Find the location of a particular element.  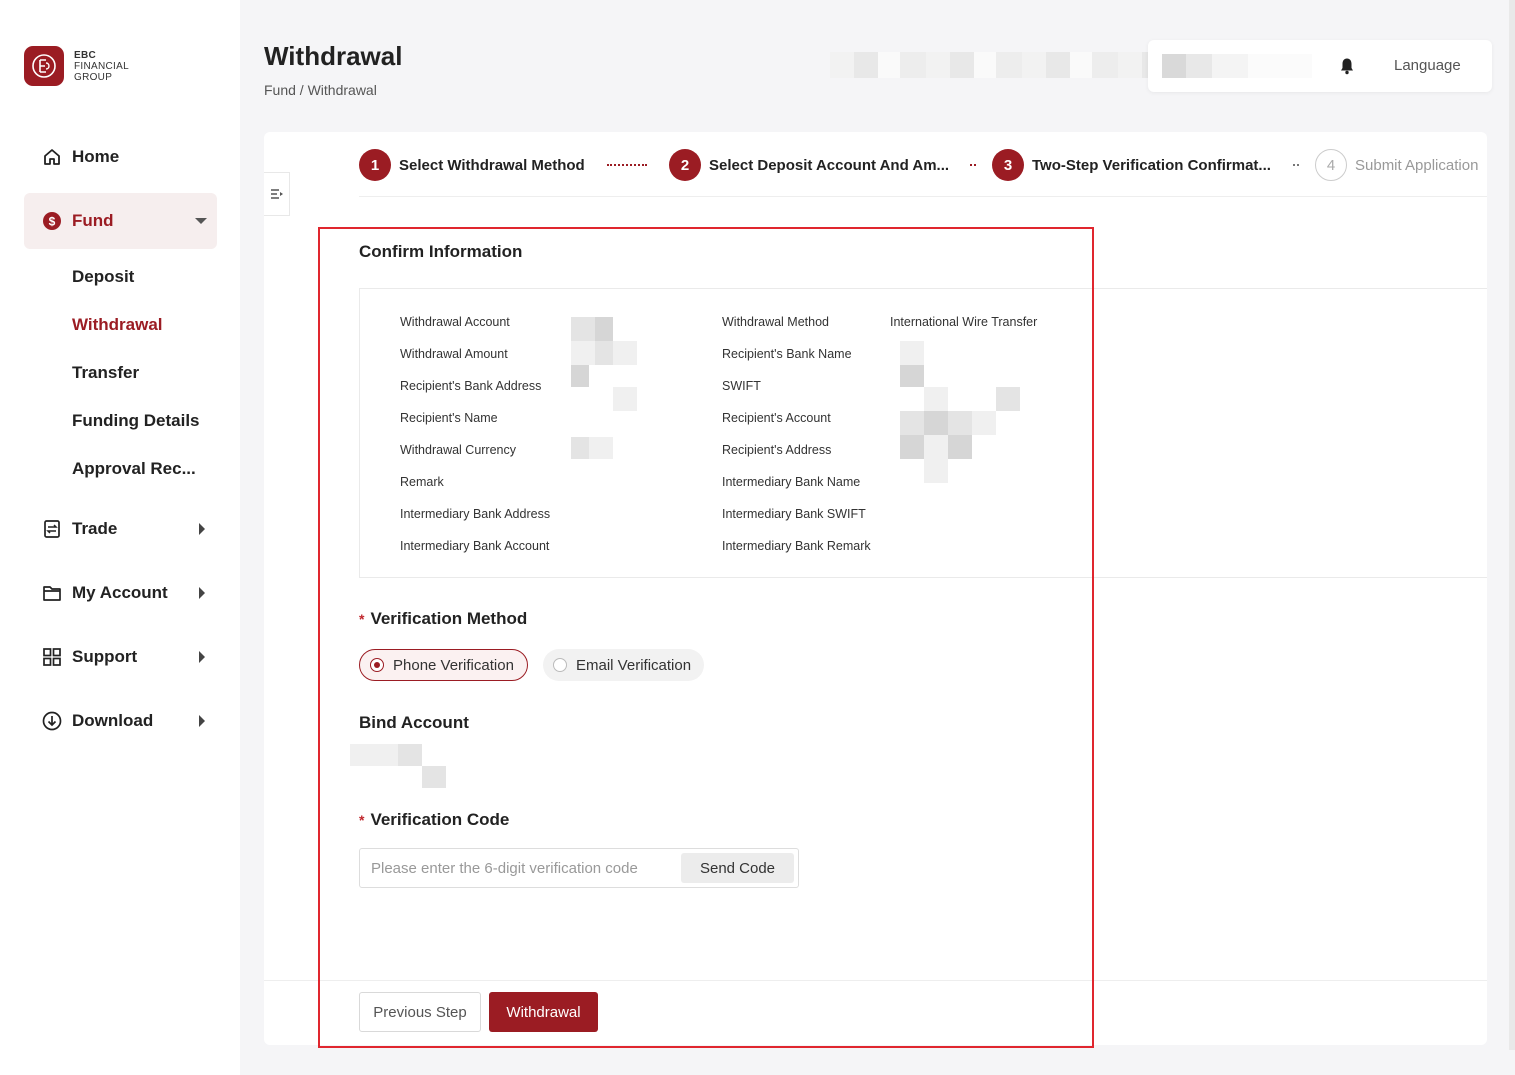

logo-icon is located at coordinates (44, 66).